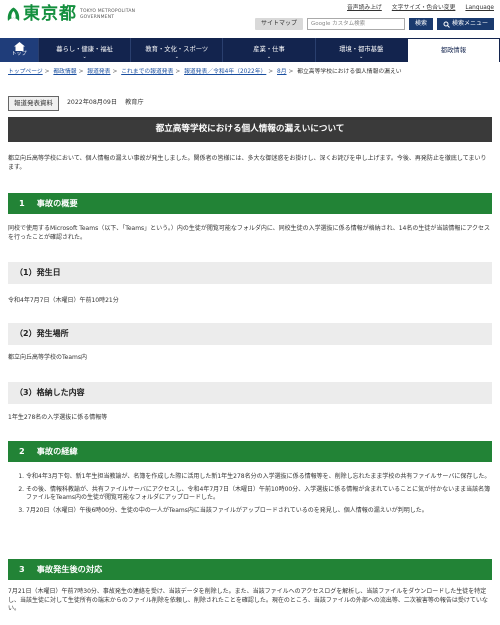 This screenshot has width=500, height=625. I want to click on nav-home-label: トップ, so click(19, 53).